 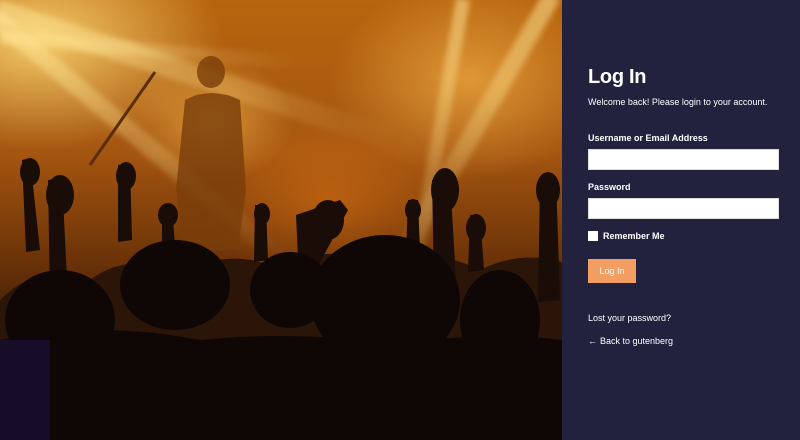 I want to click on password-field, so click(x=683, y=208).